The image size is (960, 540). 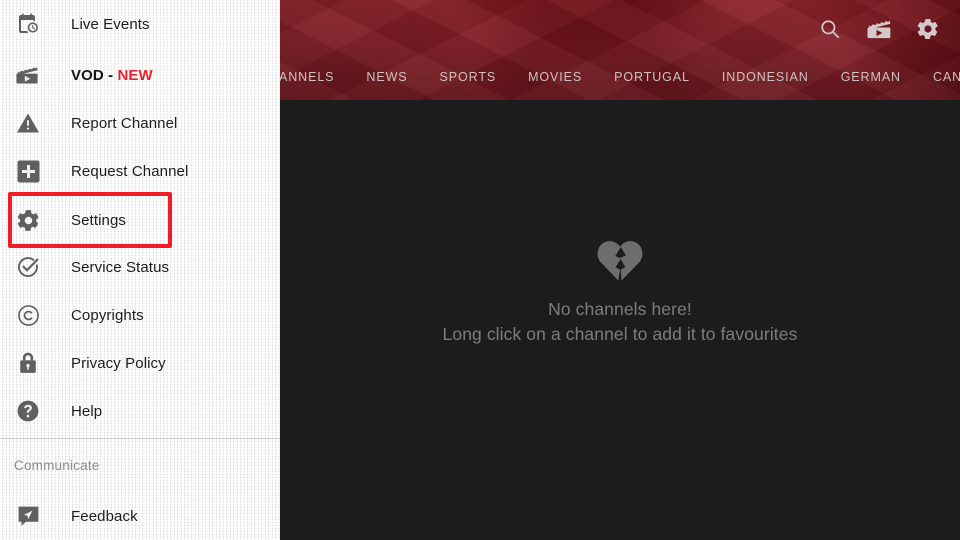 What do you see at coordinates (130, 171) in the screenshot?
I see `sidebar-item-label: Request Channel` at bounding box center [130, 171].